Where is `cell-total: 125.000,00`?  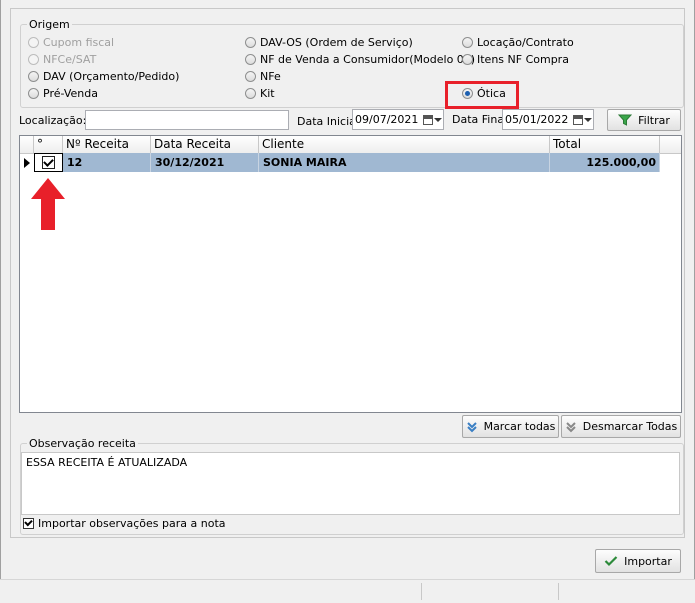
cell-total: 125.000,00 is located at coordinates (605, 162).